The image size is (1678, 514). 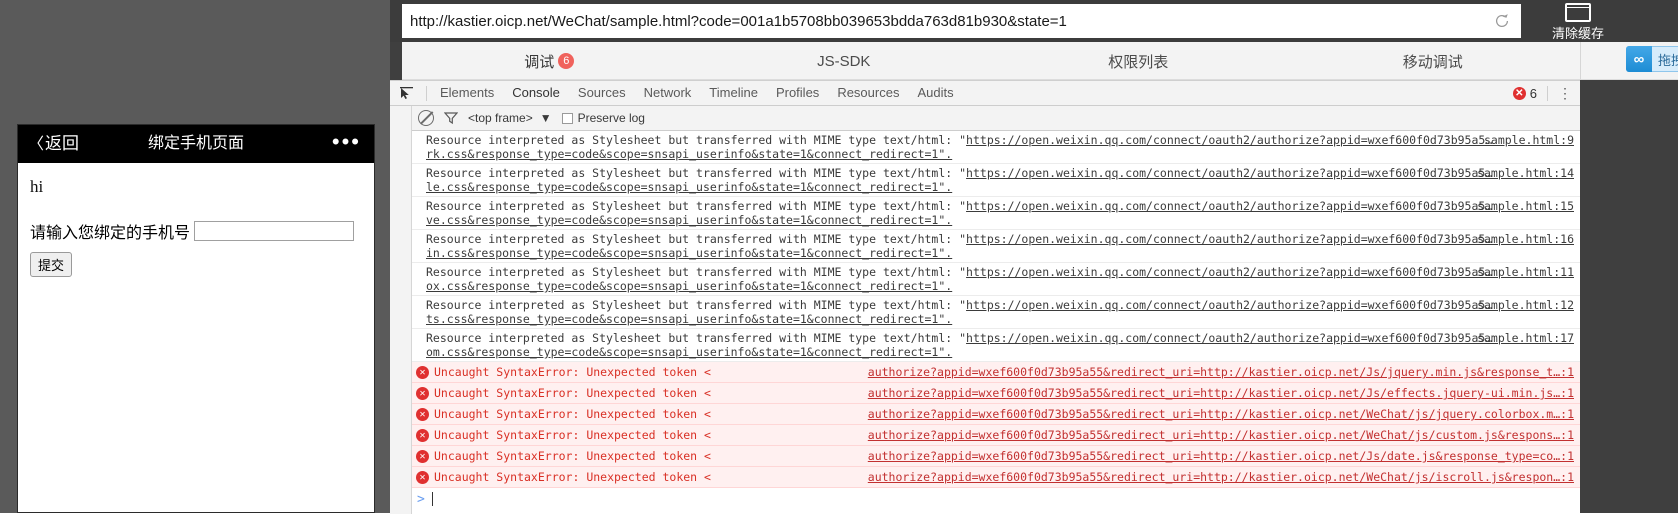 What do you see at coordinates (549, 61) in the screenshot?
I see `tab-debug: 调试 6` at bounding box center [549, 61].